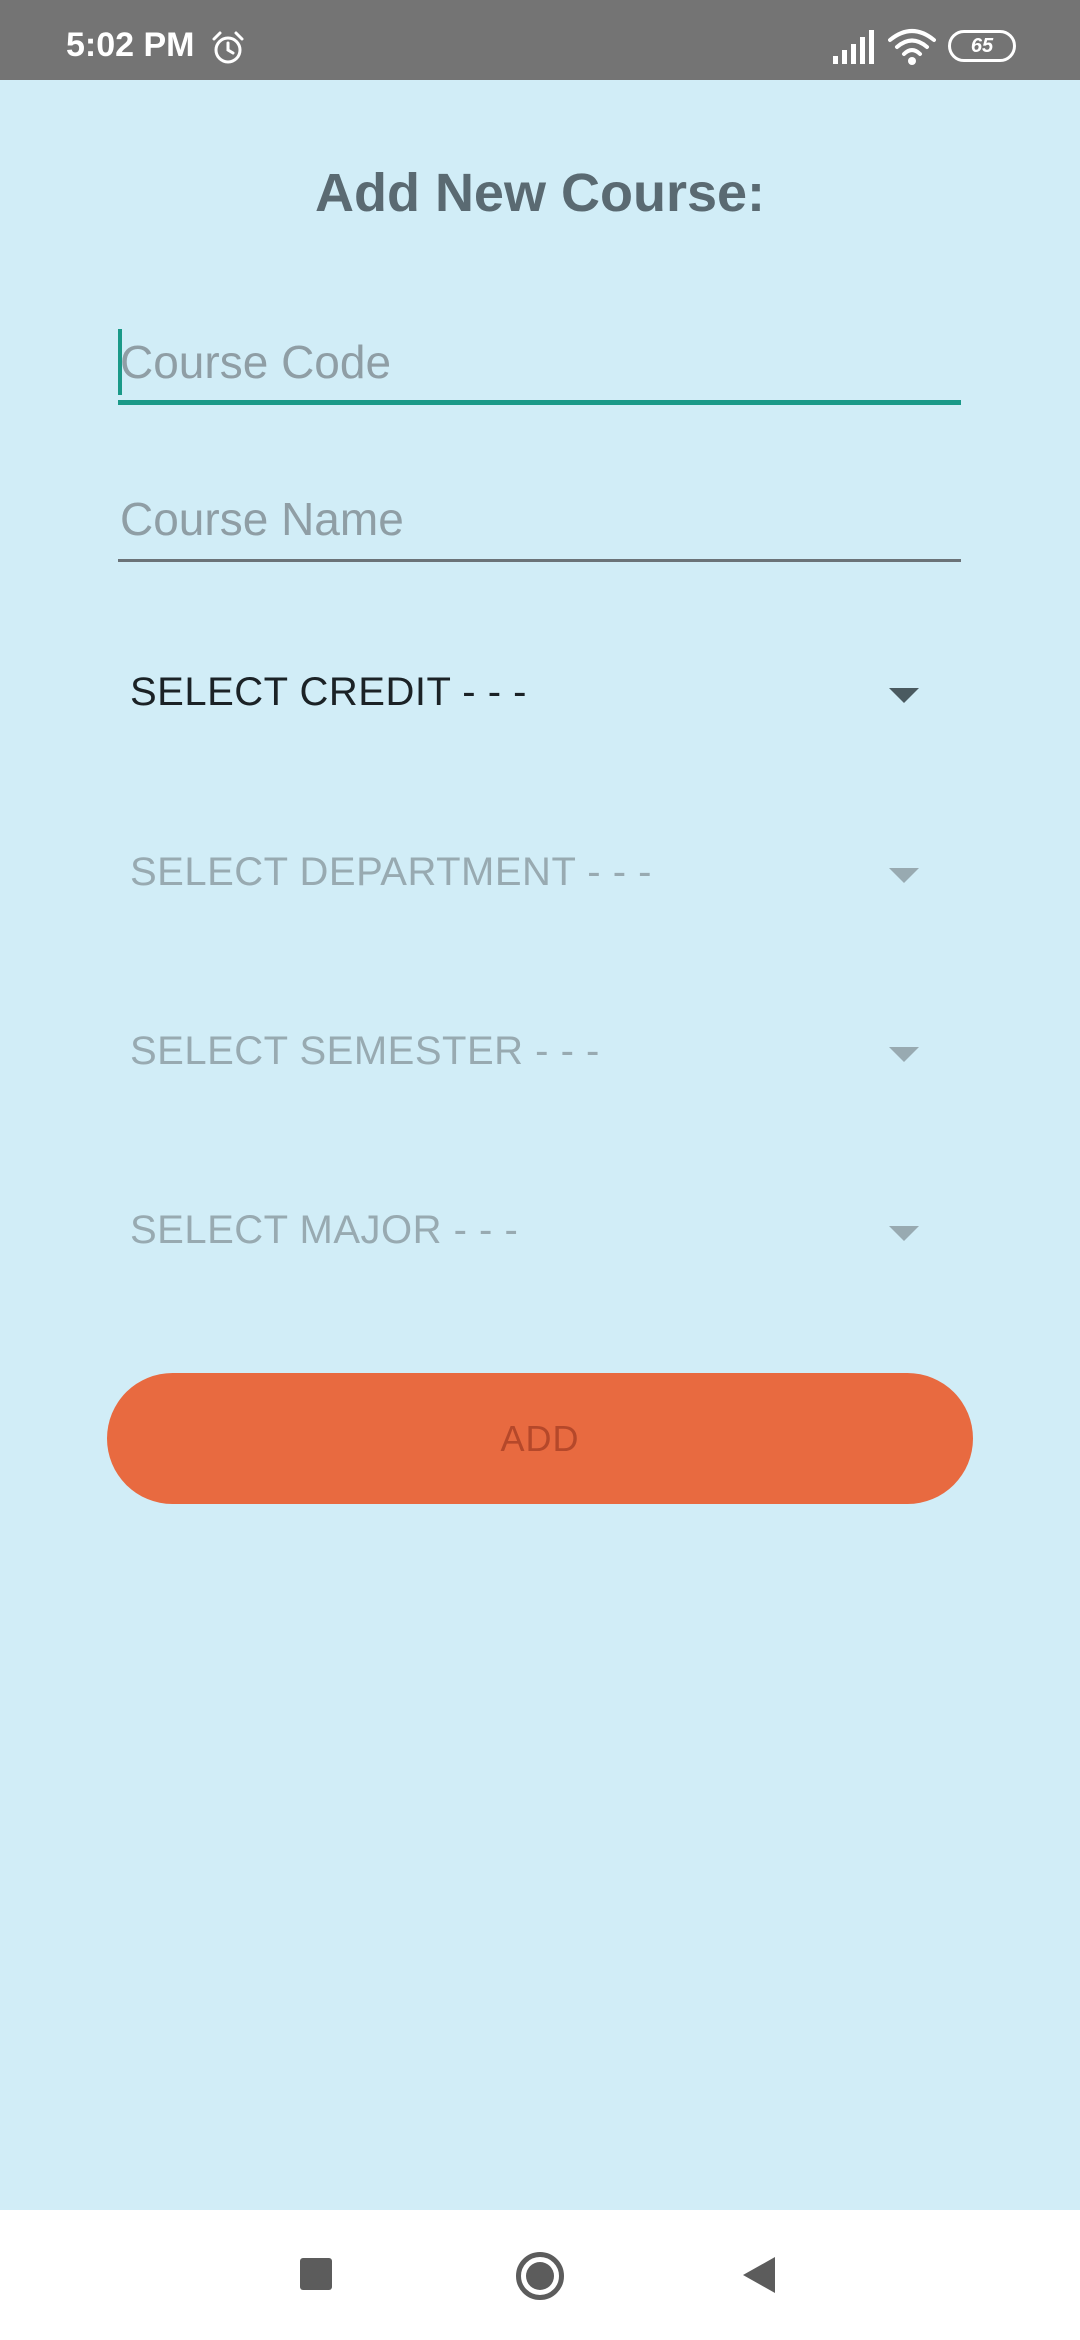 This screenshot has width=1080, height=2340. What do you see at coordinates (539, 560) in the screenshot?
I see `course-name-underline` at bounding box center [539, 560].